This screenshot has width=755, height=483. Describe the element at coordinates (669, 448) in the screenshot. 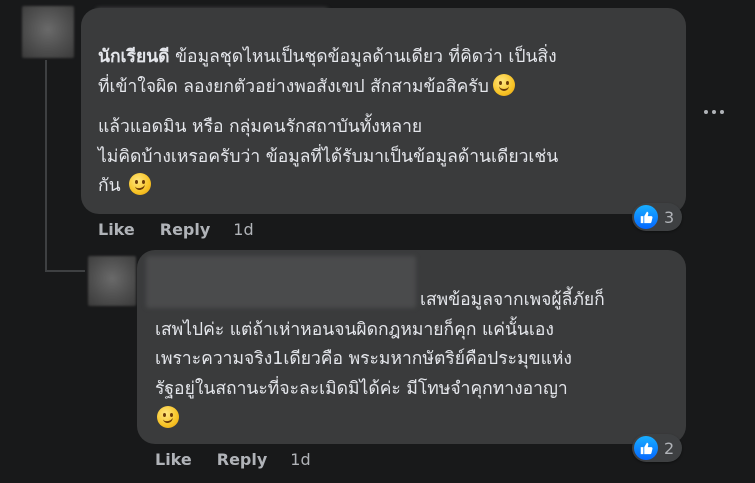

I see `reaction-count: 2` at that location.